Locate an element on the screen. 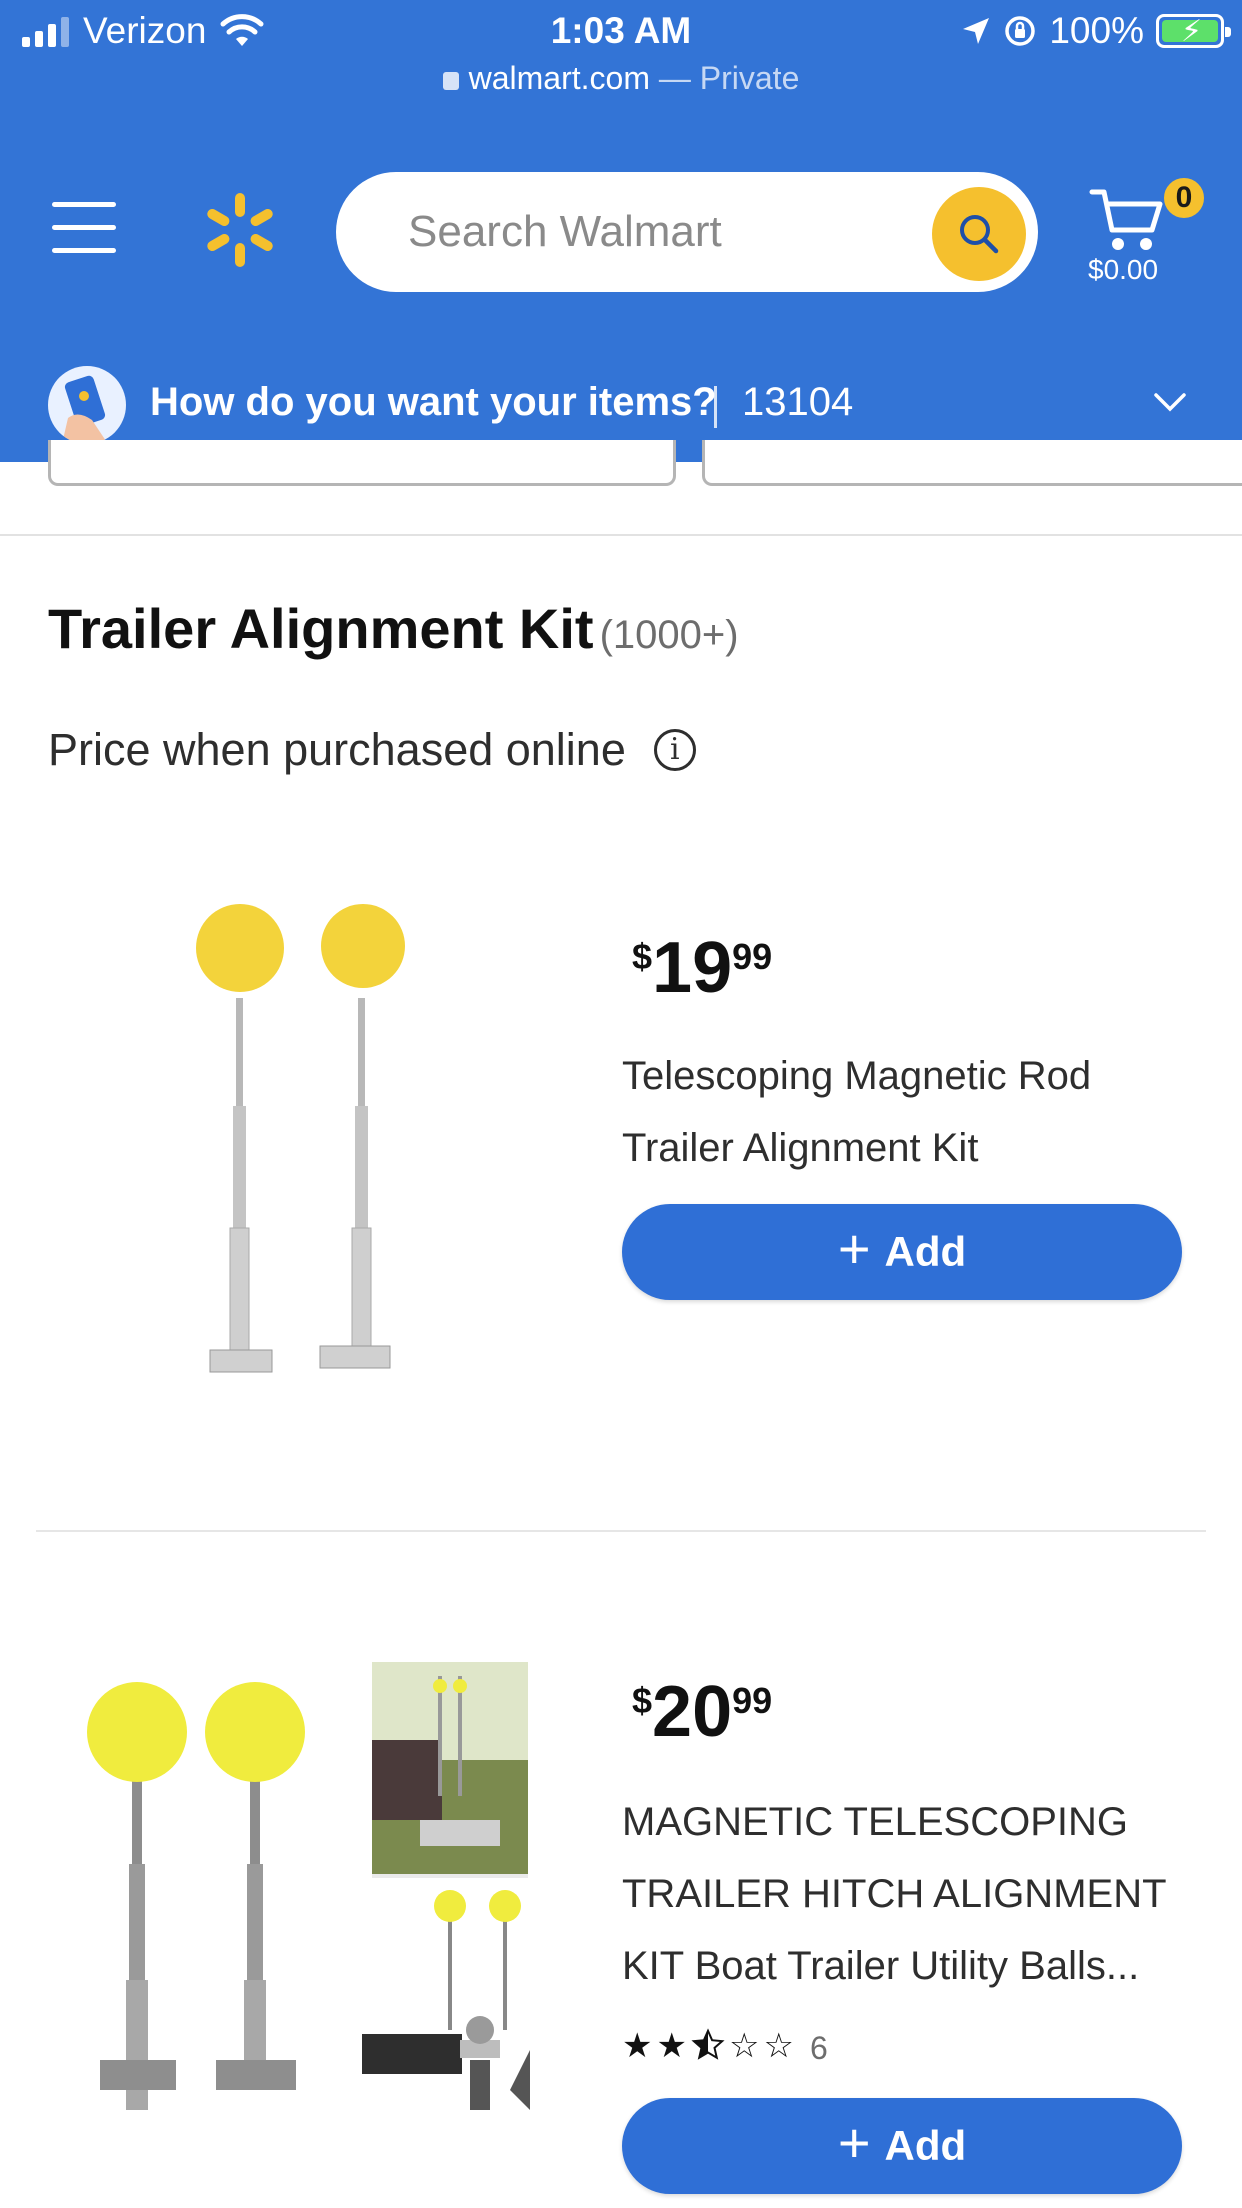 The image size is (1242, 2208). status-right: 100% ⚡ is located at coordinates (1096, 31).